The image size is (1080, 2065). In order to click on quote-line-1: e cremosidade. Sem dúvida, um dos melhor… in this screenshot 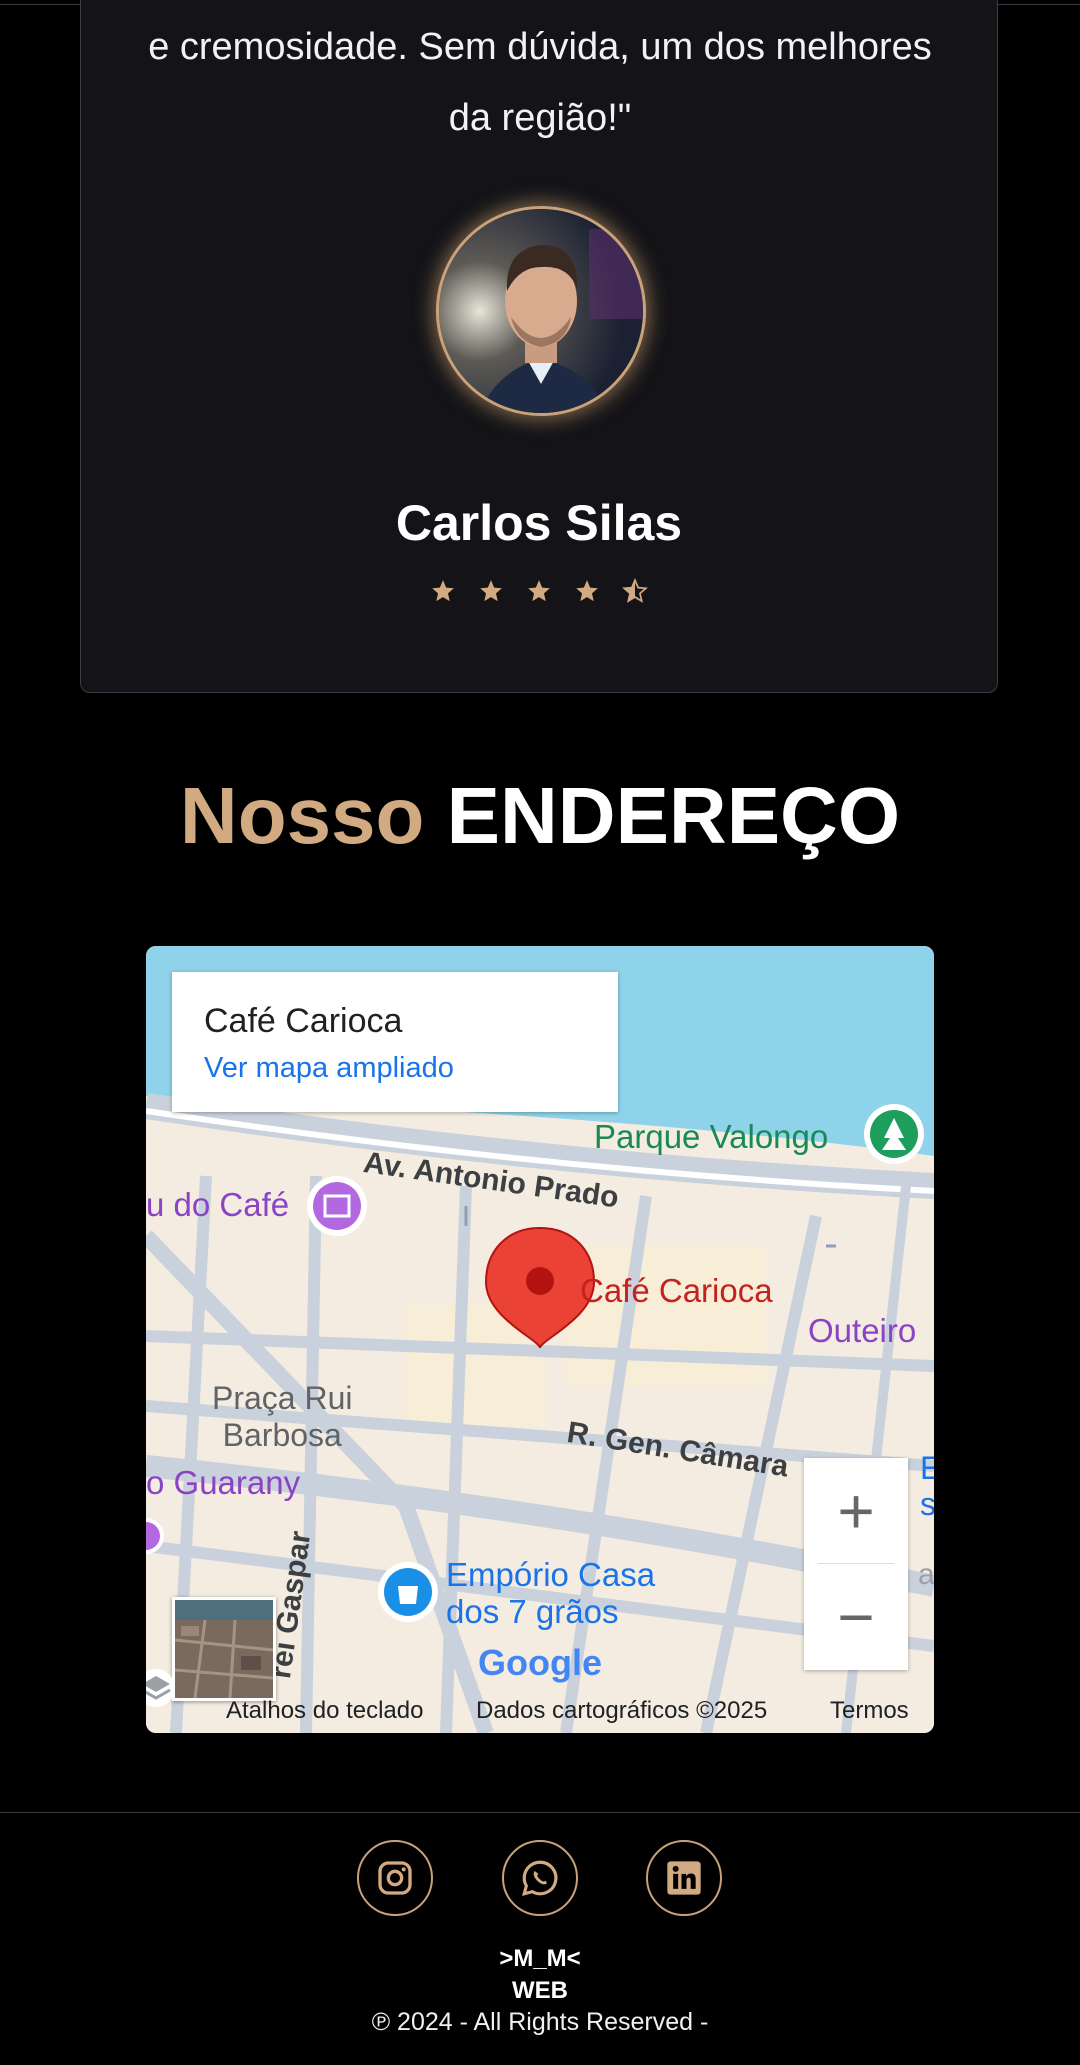, I will do `click(540, 47)`.